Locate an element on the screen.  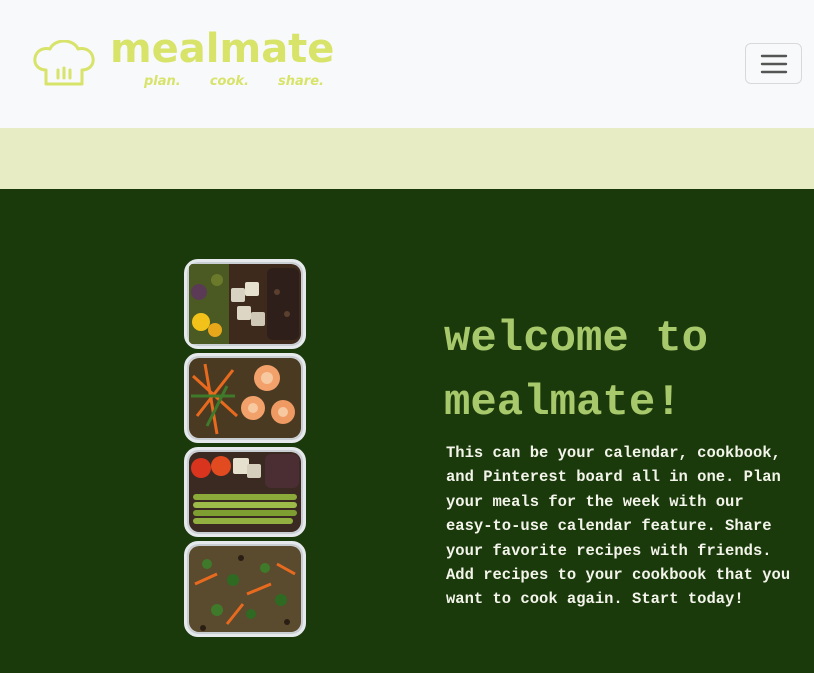
brand-logo-link: mealmate plan. cook. share. is located at coordinates (197, 63).